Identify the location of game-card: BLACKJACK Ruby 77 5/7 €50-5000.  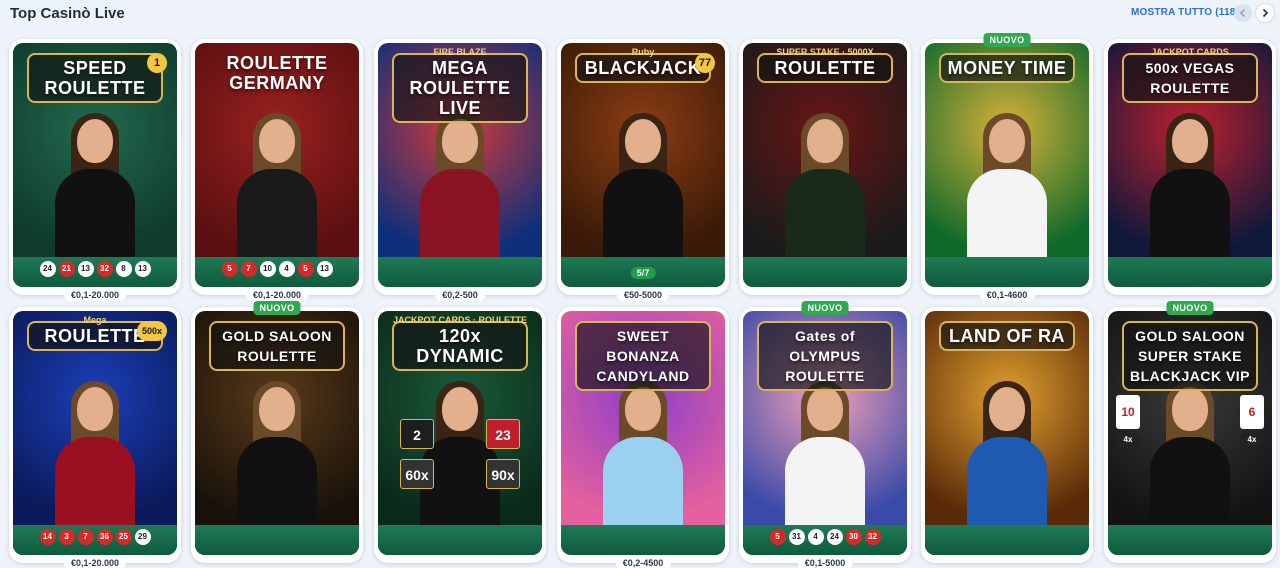
(643, 170).